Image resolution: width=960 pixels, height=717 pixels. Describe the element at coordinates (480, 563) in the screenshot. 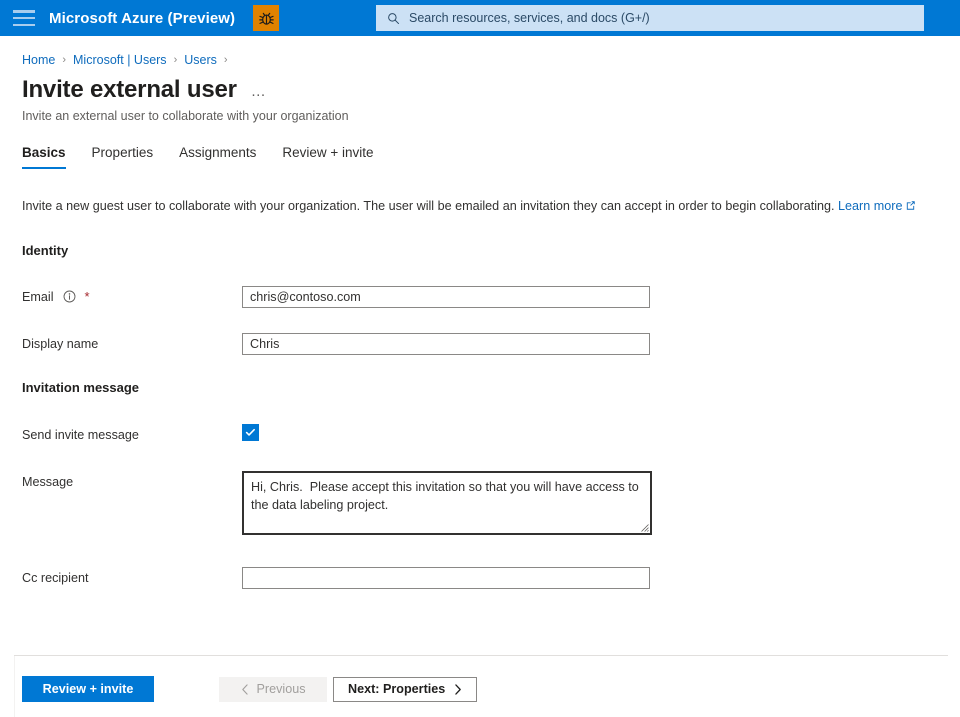

I see `field-row-cc-recipient: Cc recipient` at that location.